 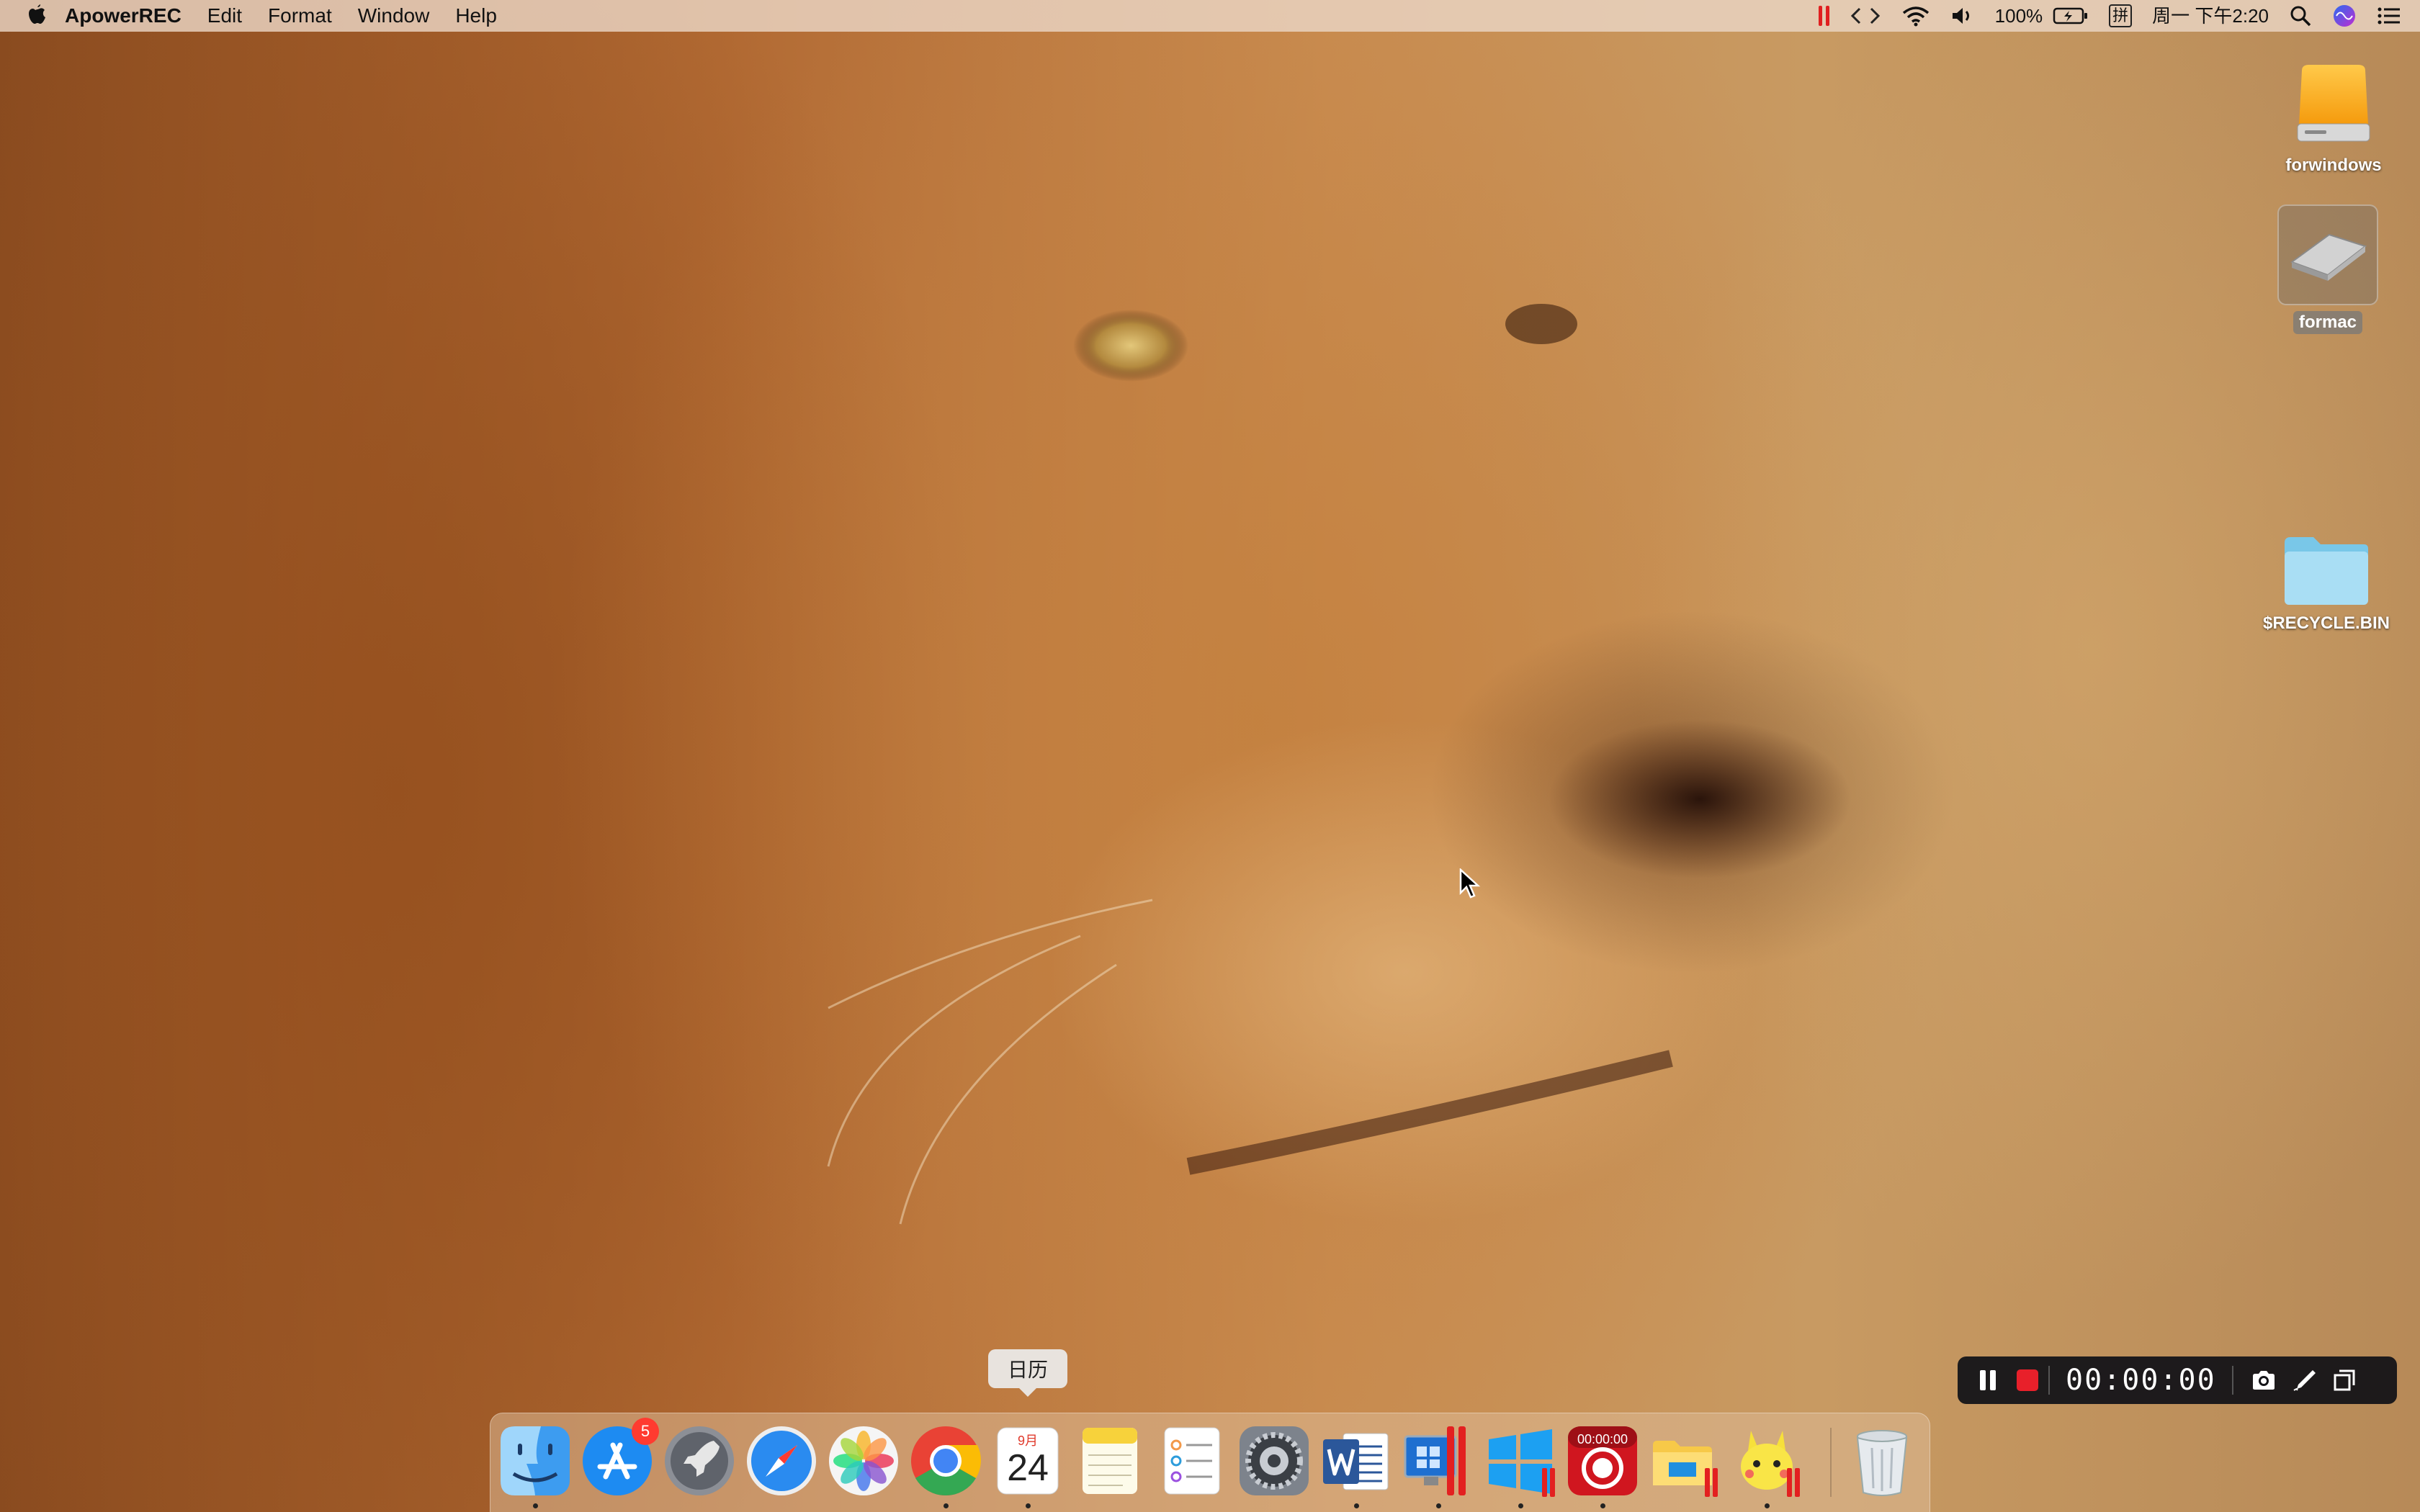 I want to click on dock-item-system-preferences, so click(x=1274, y=1460).